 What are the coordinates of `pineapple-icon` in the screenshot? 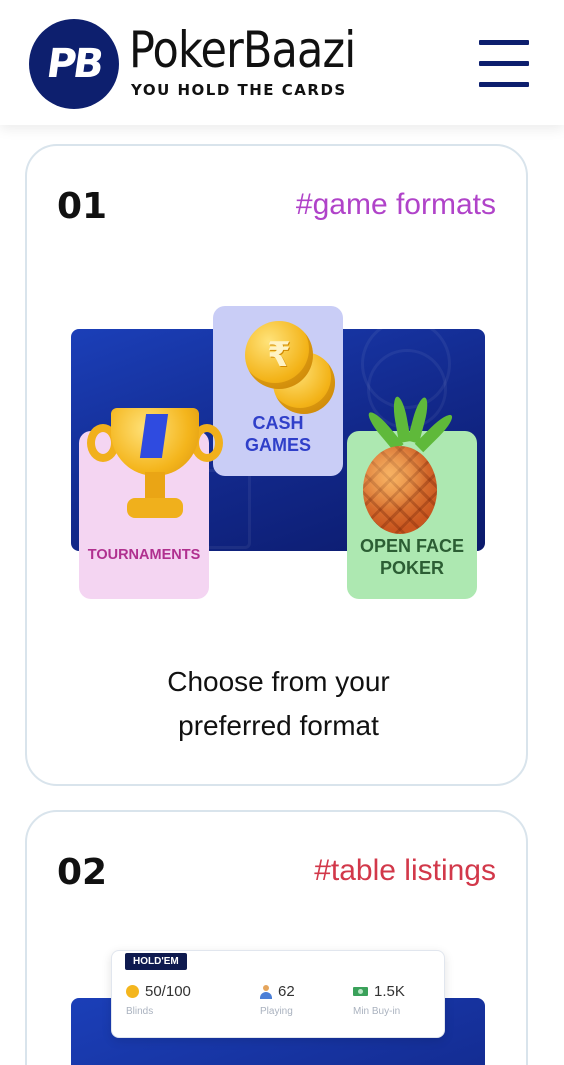 It's located at (400, 490).